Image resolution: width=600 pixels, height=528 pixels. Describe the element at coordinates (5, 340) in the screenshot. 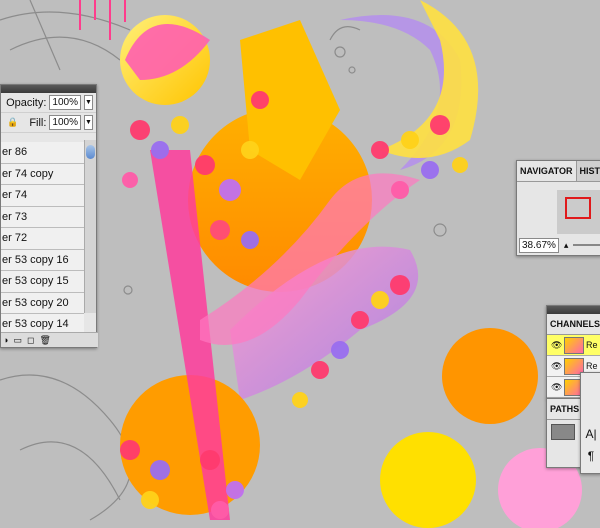

I see `mask-icon: ◑` at that location.